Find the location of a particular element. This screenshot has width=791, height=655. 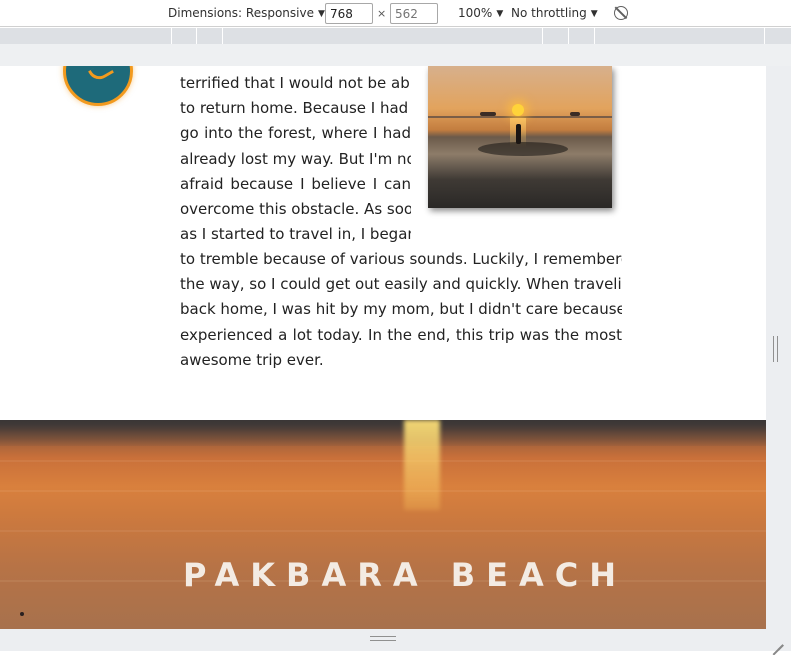

sun-glow is located at coordinates (422, 465).